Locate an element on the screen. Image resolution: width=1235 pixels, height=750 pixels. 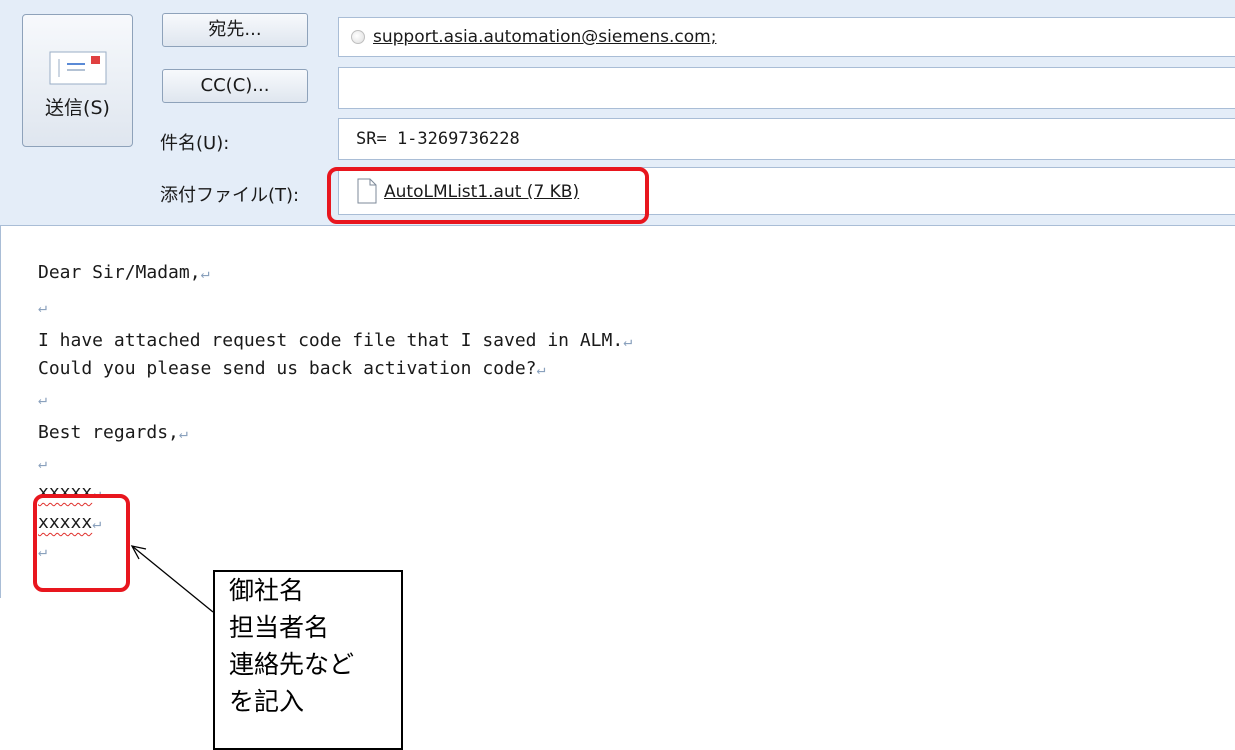
to-recipient: support.asia.automation@siemens.com; is located at coordinates (544, 37).